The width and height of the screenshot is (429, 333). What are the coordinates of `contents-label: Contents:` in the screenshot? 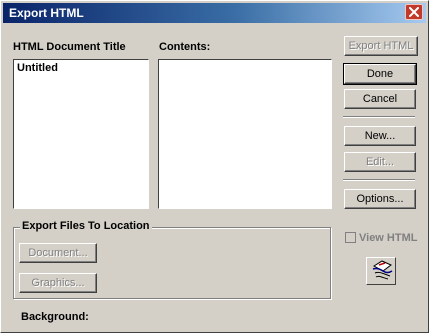 It's located at (185, 47).